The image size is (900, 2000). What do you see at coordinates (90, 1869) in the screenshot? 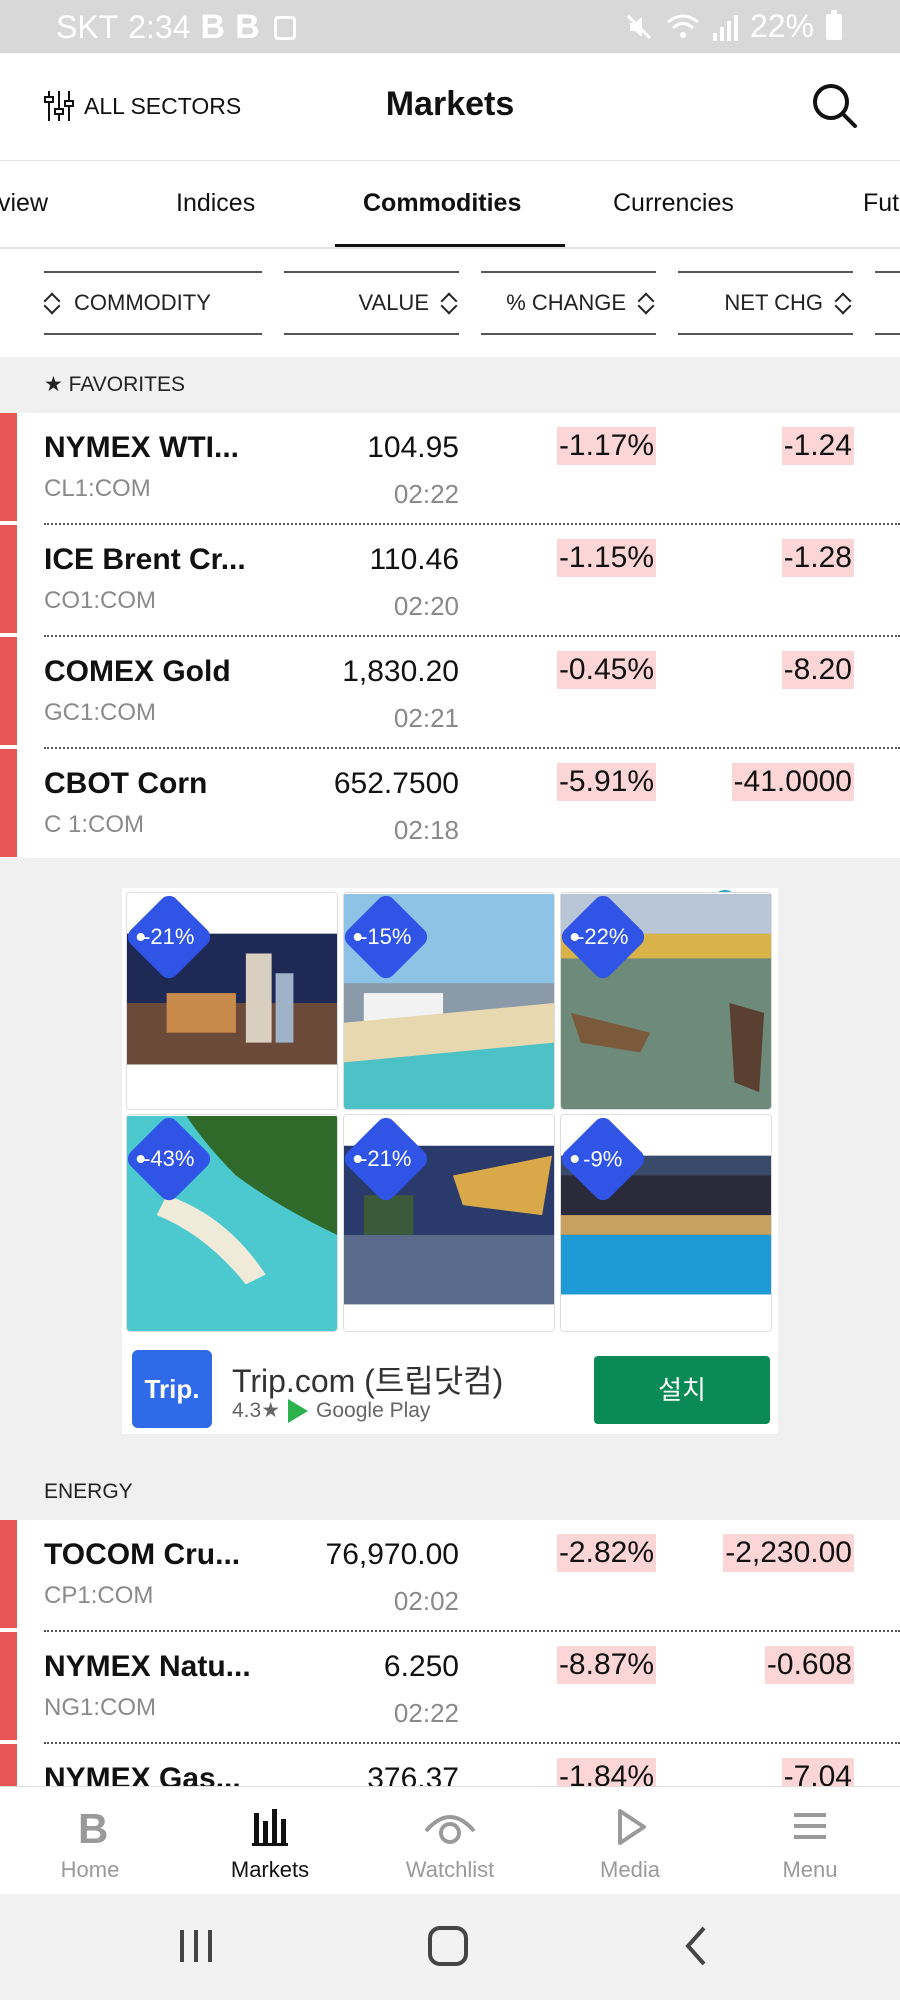
I see `nav-label: Home` at bounding box center [90, 1869].